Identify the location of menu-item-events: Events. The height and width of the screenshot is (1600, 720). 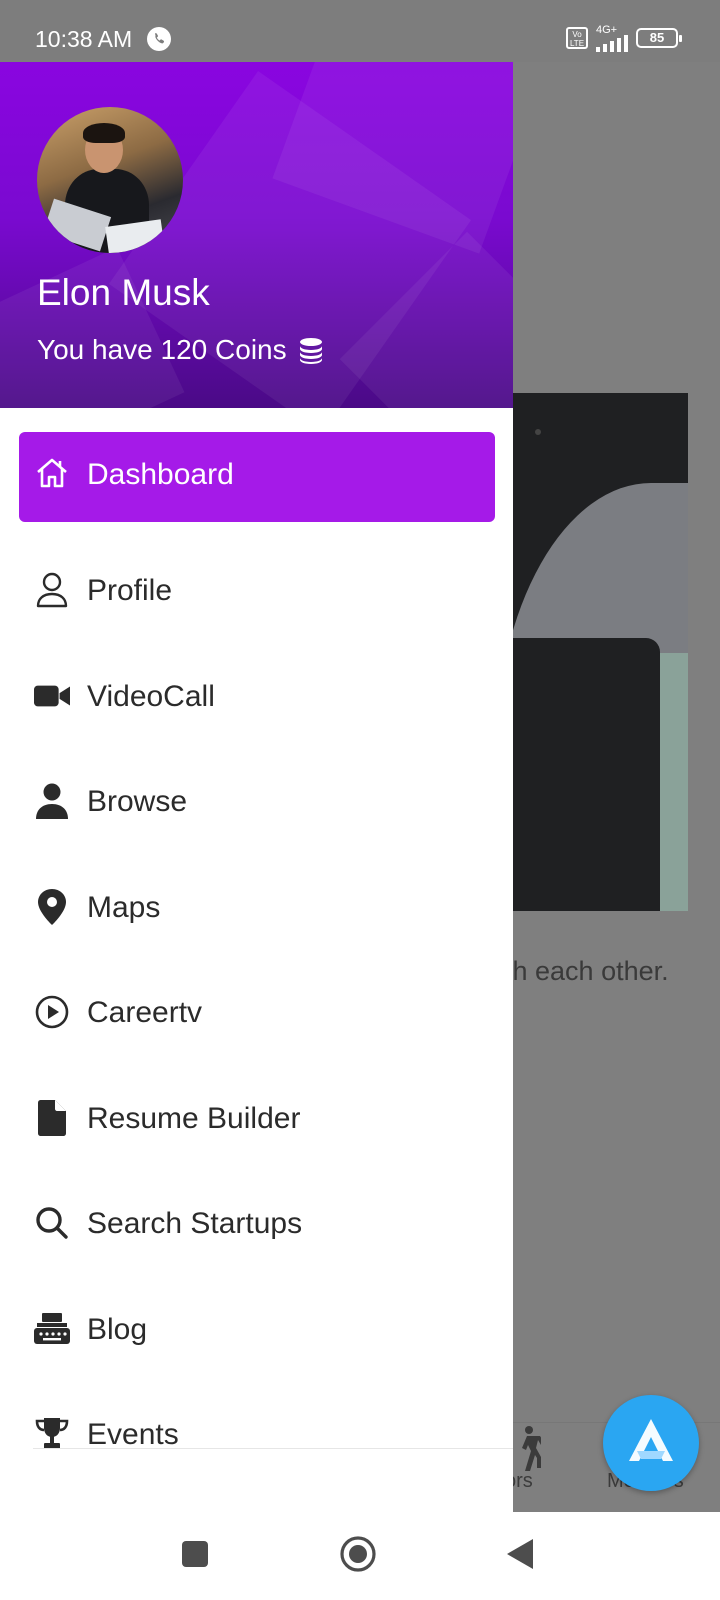
(256, 1435).